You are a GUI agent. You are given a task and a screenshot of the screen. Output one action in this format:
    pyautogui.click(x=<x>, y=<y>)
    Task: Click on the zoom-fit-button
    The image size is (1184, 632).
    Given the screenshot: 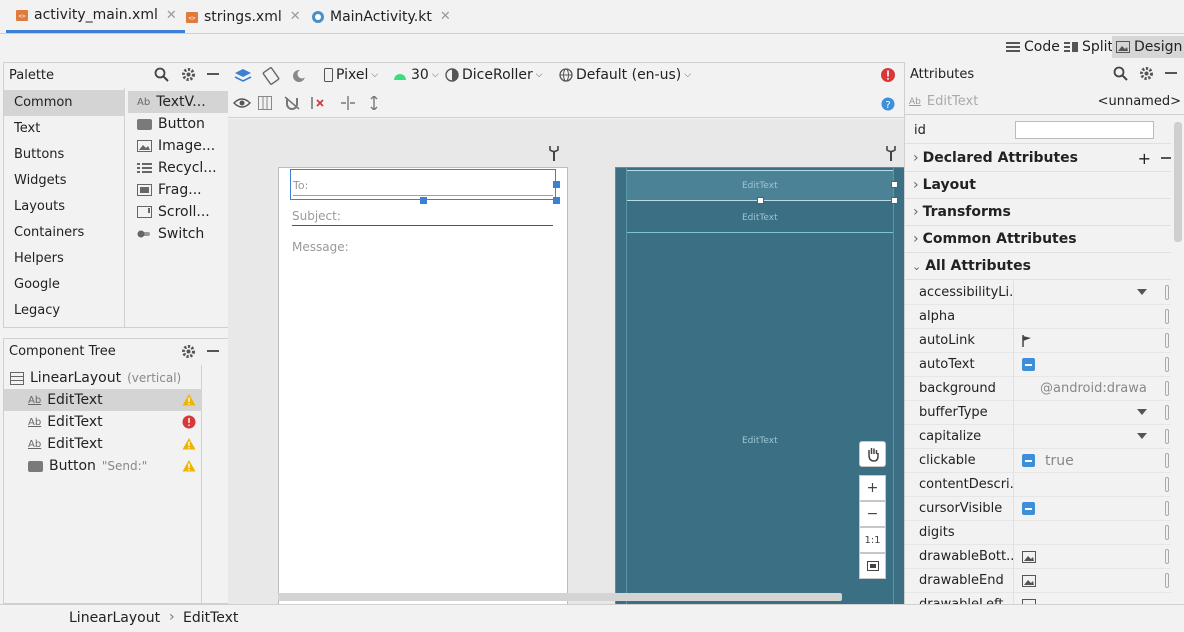 What is the action you would take?
    pyautogui.click(x=872, y=566)
    